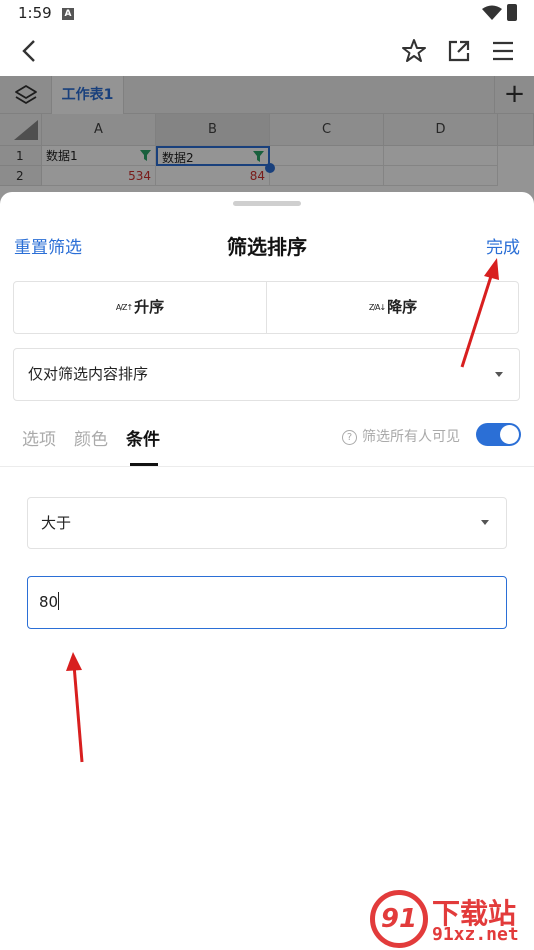 This screenshot has height=950, width=534. What do you see at coordinates (75, 707) in the screenshot?
I see `arrow-to-input` at bounding box center [75, 707].